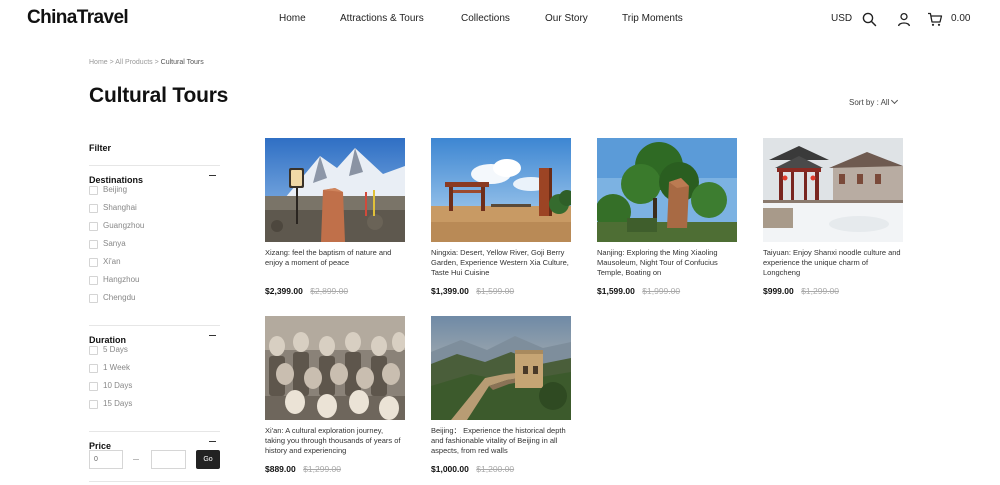 This screenshot has width=1000, height=485. What do you see at coordinates (154, 228) in the screenshot?
I see `filter-option-guangzhou: Guangzhou` at bounding box center [154, 228].